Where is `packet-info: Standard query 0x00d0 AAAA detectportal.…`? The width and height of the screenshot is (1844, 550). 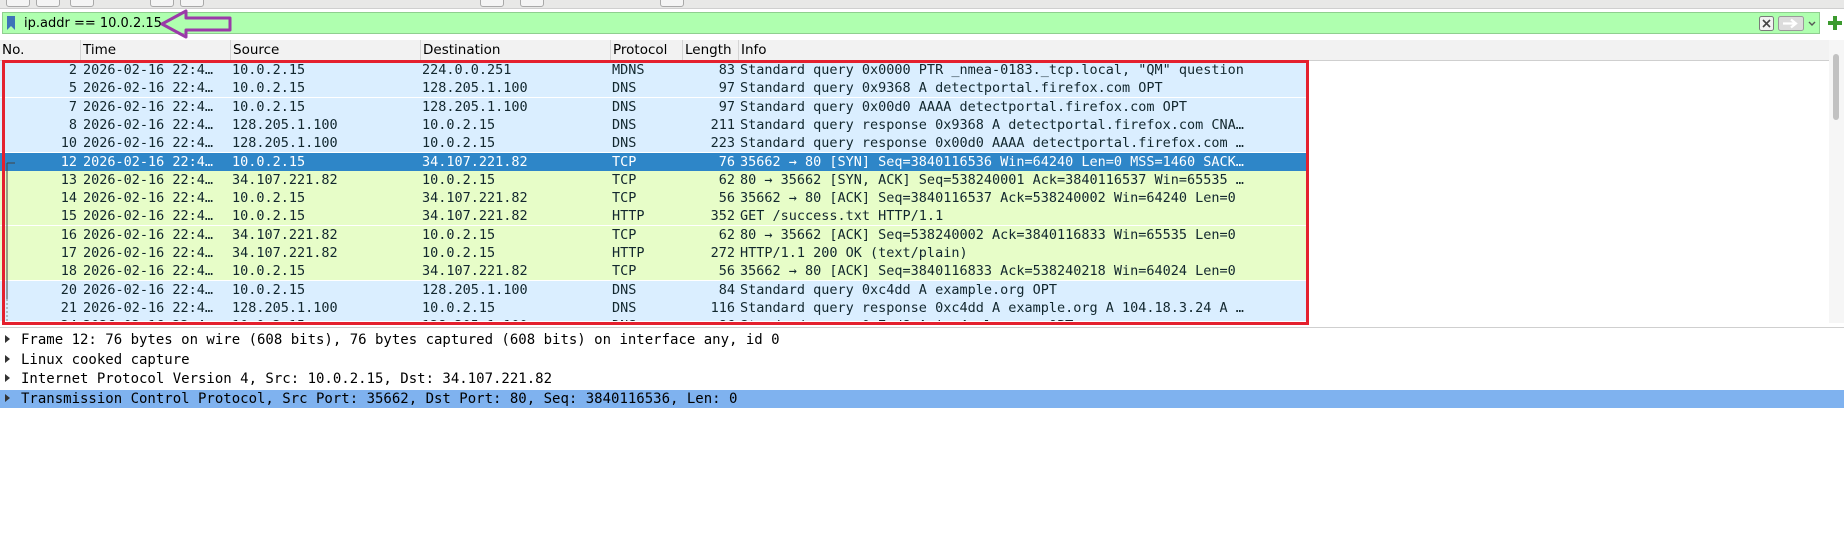
packet-info: Standard query 0x00d0 AAAA detectportal.… is located at coordinates (964, 106).